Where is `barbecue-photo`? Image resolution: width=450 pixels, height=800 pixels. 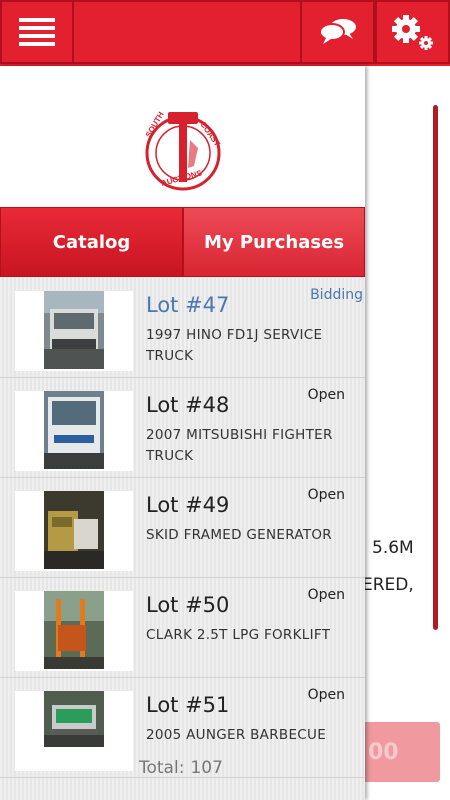 barbecue-photo is located at coordinates (74, 719).